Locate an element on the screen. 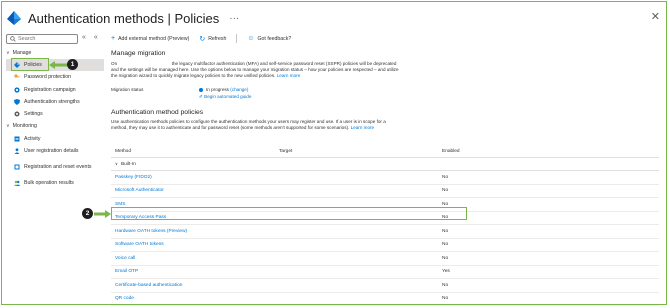 The image size is (670, 308). callout-badge-1: 1 is located at coordinates (72, 64).